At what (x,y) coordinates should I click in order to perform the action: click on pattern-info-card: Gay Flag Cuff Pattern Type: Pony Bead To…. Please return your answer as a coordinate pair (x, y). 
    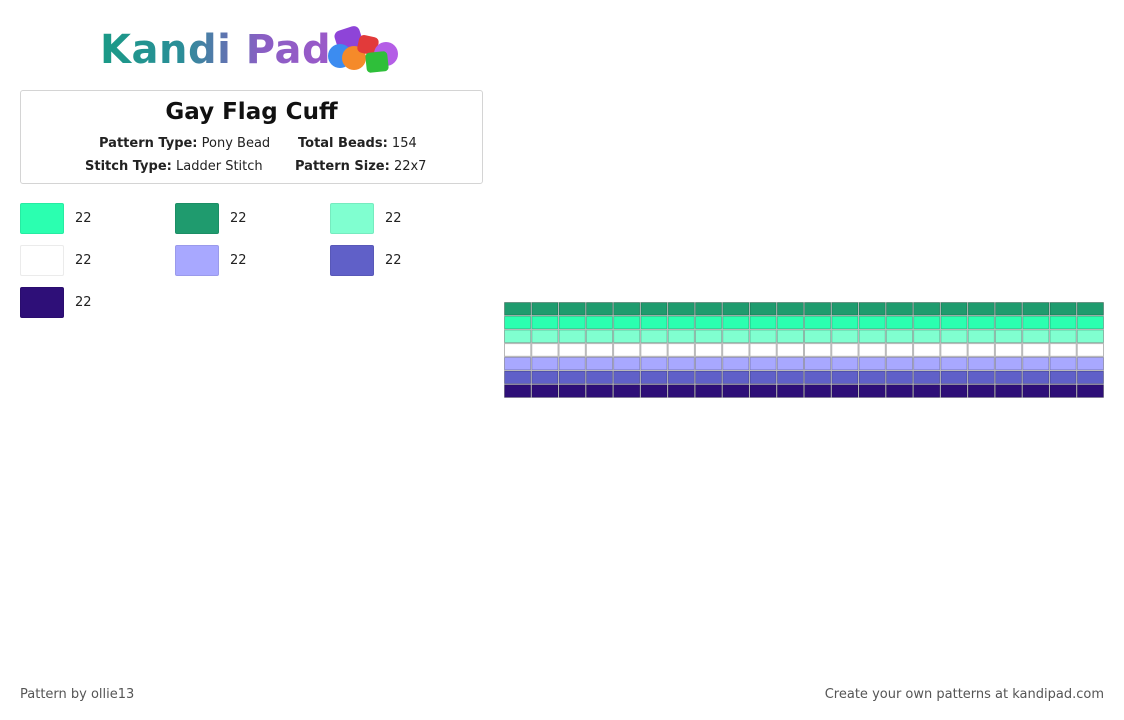
    Looking at the image, I should click on (251, 137).